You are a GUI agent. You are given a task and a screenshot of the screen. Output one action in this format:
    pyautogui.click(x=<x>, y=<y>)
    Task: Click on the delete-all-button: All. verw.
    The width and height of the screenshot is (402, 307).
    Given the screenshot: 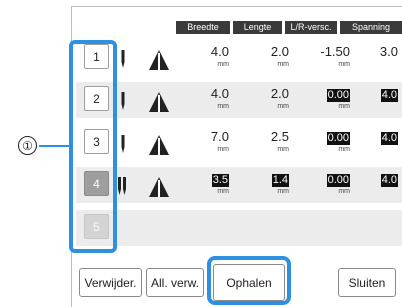 What is the action you would take?
    pyautogui.click(x=175, y=282)
    